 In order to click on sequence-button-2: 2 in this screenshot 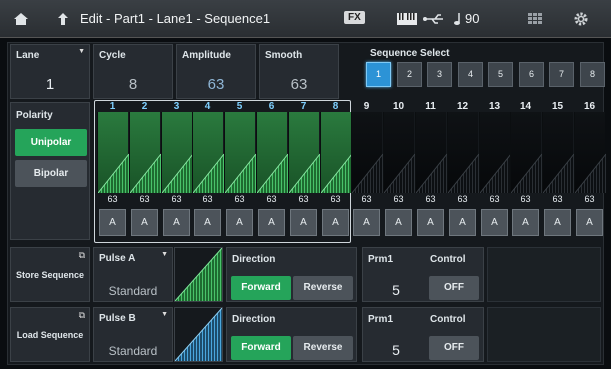, I will do `click(409, 74)`.